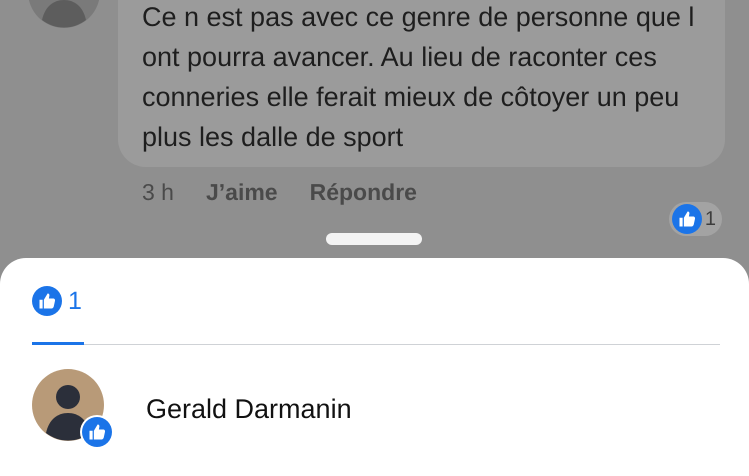 The height and width of the screenshot is (476, 749). Describe the element at coordinates (158, 192) in the screenshot. I see `comment-time: 3 h` at that location.